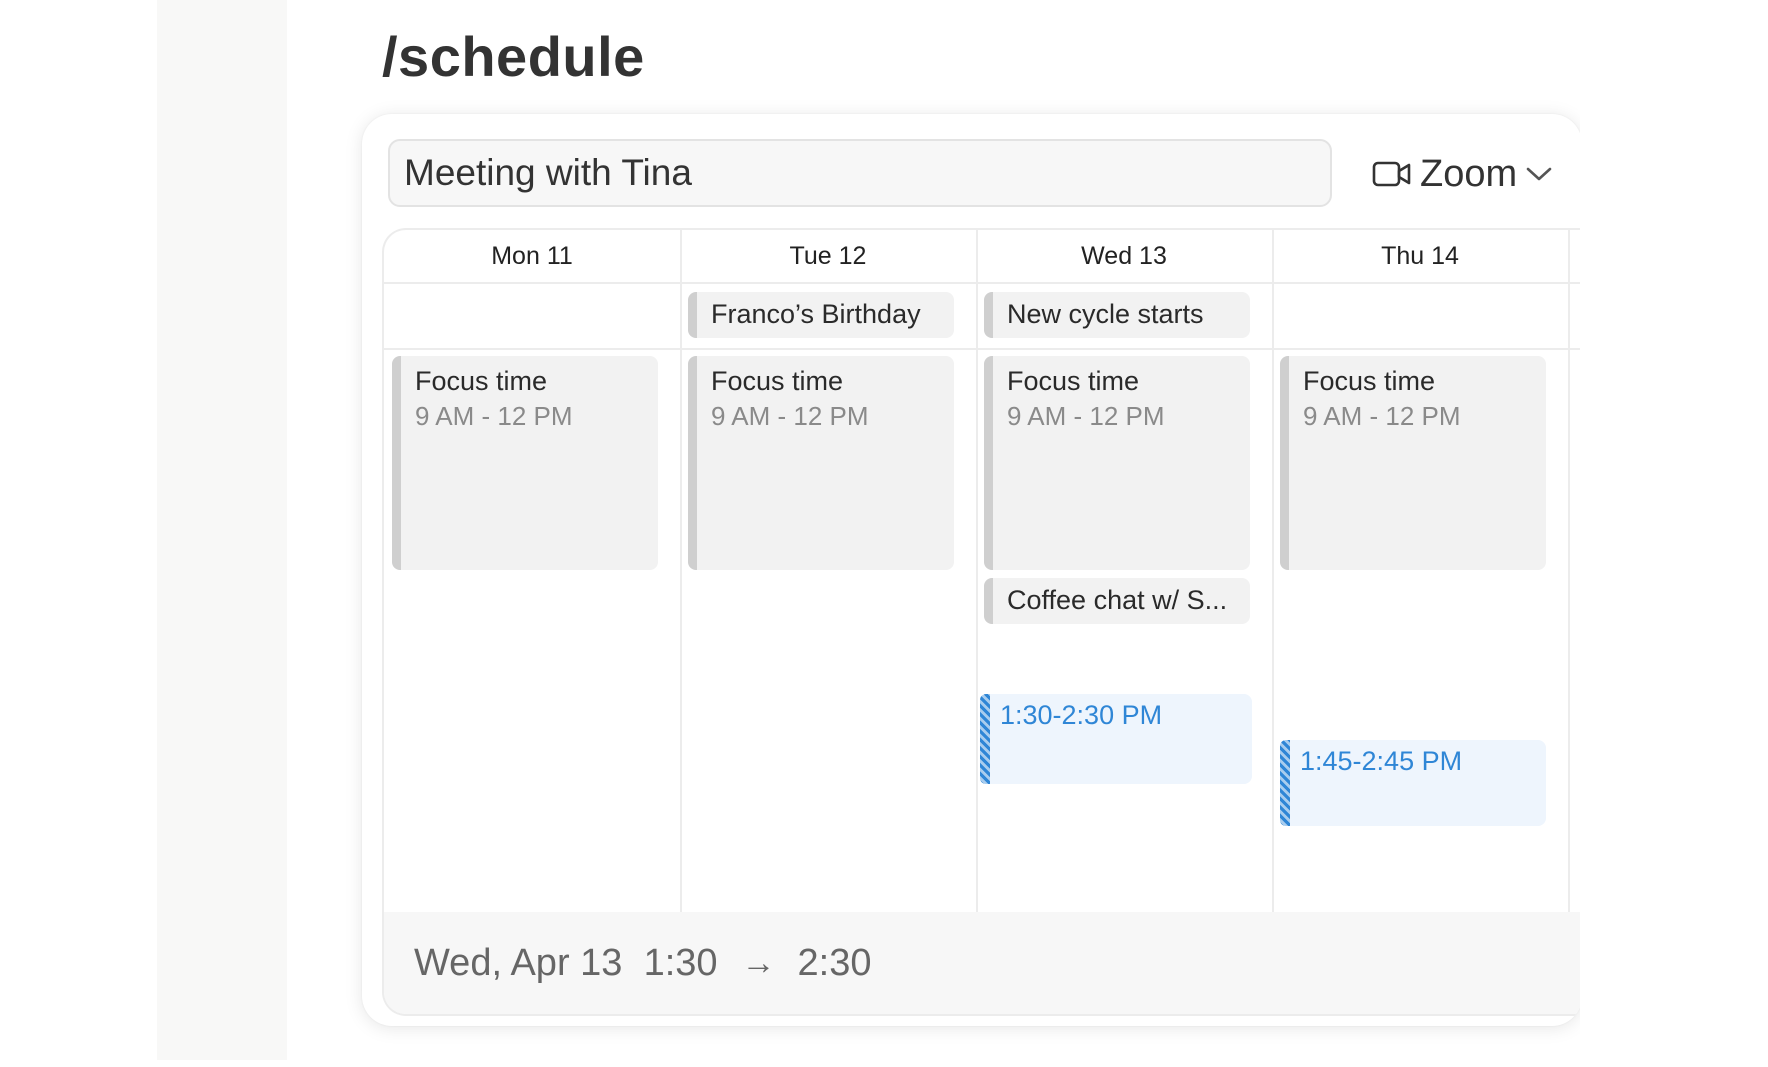 This screenshot has width=1768, height=1067. I want to click on selected-time-summary: Wed, Apr 13 1:30 → 2:30, so click(983, 963).